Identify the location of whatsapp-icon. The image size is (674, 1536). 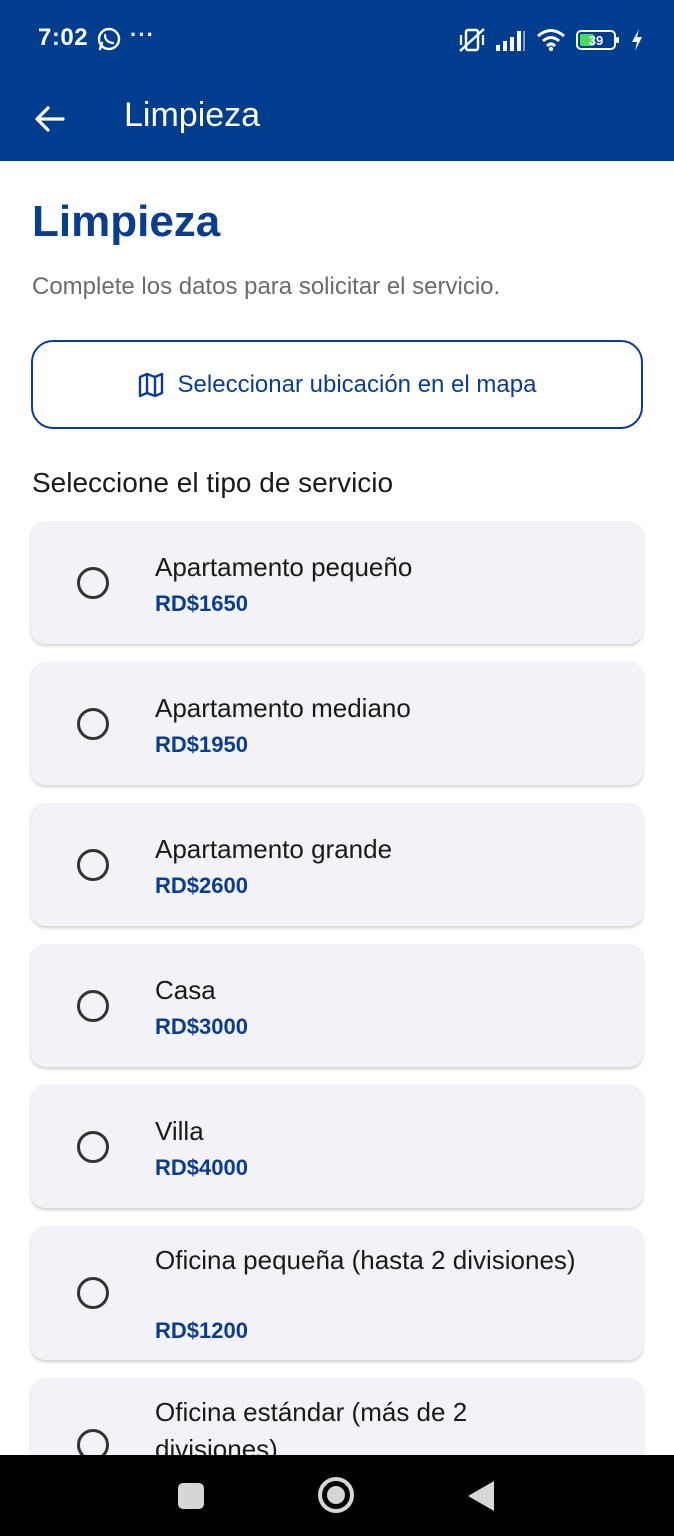
(109, 39).